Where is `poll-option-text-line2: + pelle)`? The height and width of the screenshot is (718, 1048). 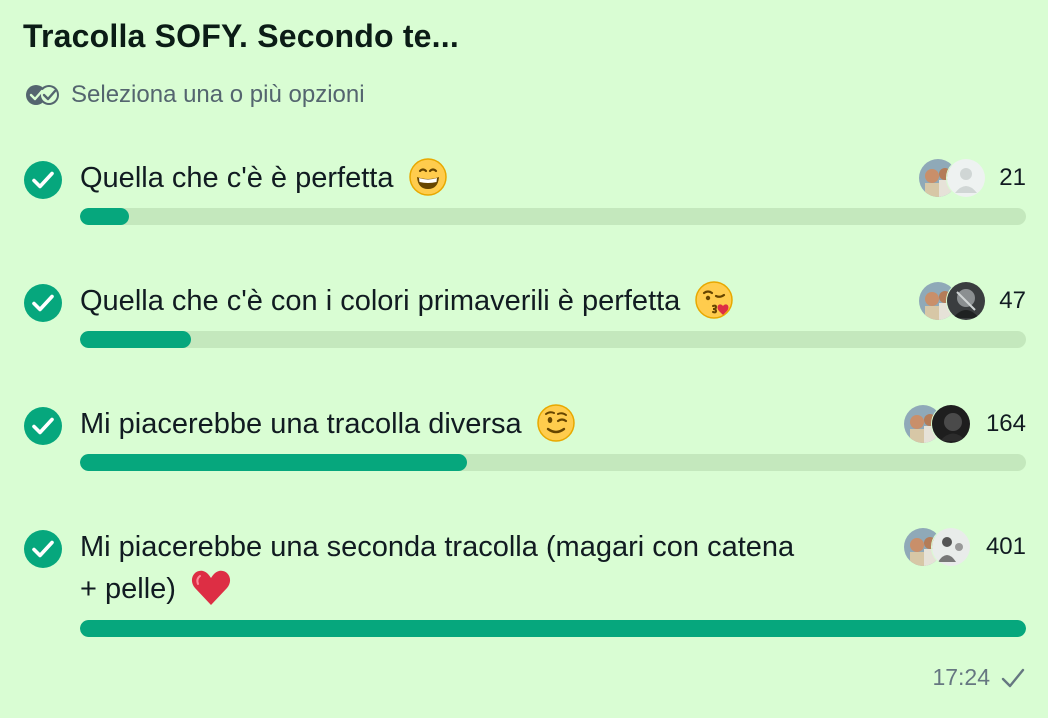 poll-option-text-line2: + pelle) is located at coordinates (437, 589).